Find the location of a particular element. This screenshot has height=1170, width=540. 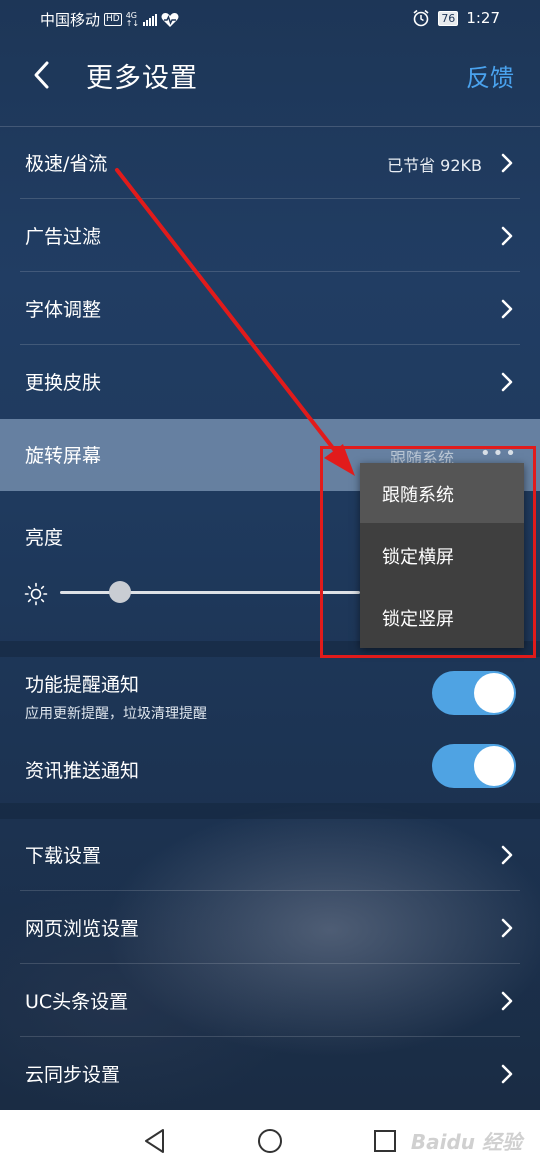

row-label: 更换皮肤 is located at coordinates (63, 383).